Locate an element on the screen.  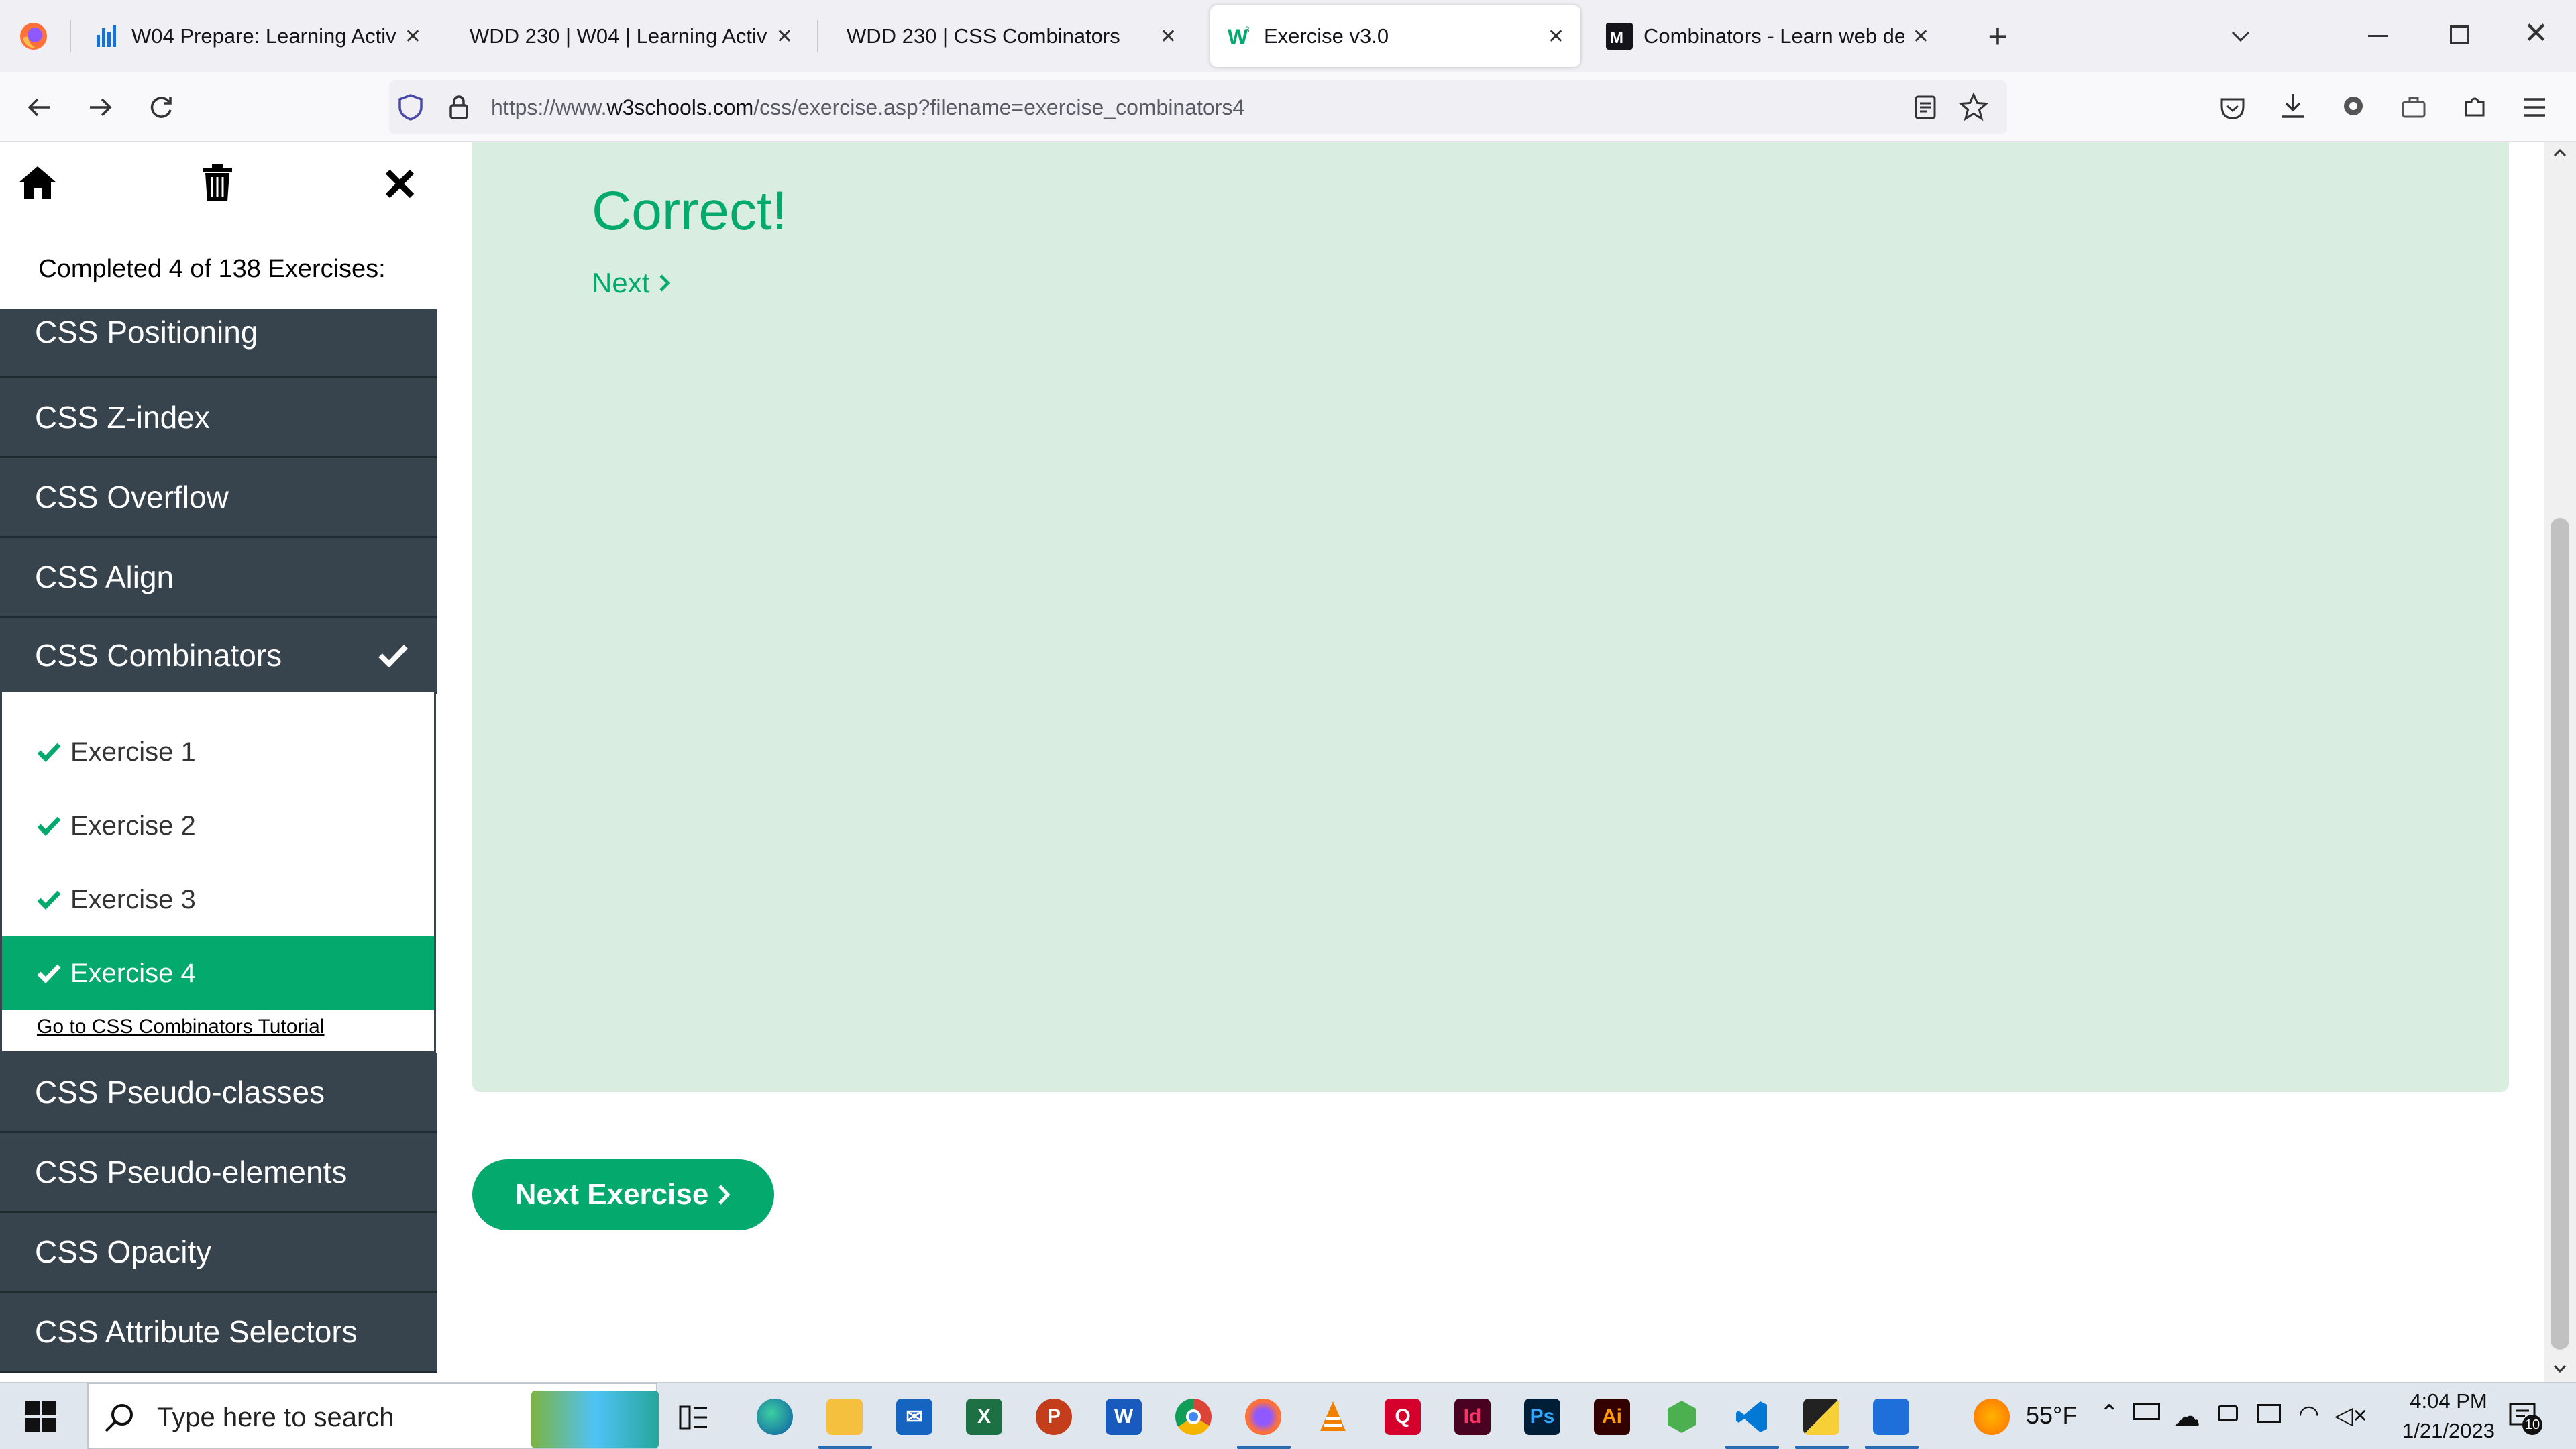
onedrive-cloud-icon: ☁ is located at coordinates (2187, 1416).